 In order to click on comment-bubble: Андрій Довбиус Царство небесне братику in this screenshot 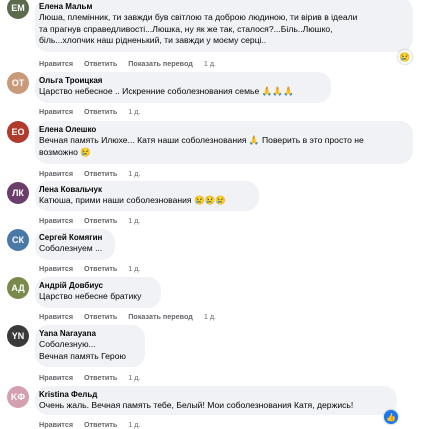, I will do `click(98, 292)`.